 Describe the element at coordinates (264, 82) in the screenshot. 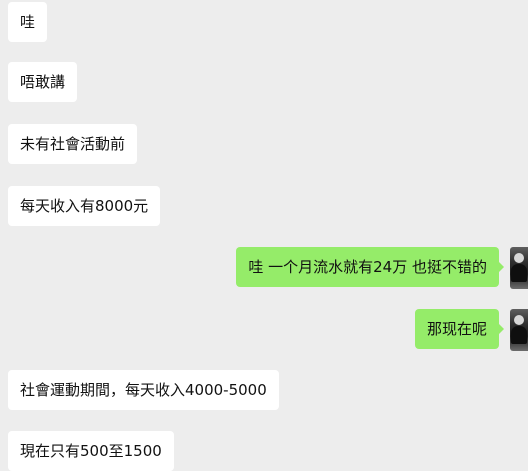

I see `message-row-2: 唔敢講` at that location.